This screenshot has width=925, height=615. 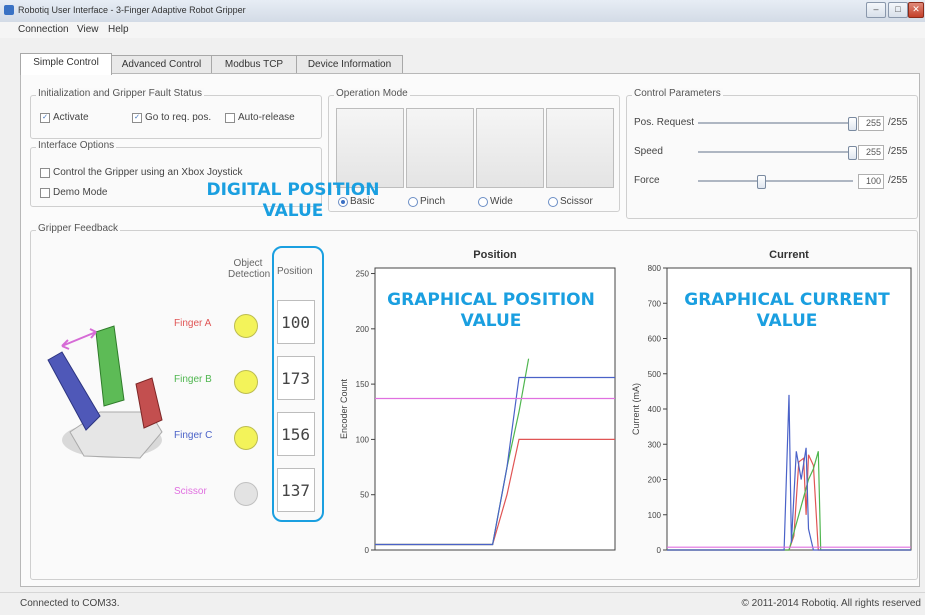 I want to click on operation-mode-title: Operation Mode, so click(x=372, y=93).